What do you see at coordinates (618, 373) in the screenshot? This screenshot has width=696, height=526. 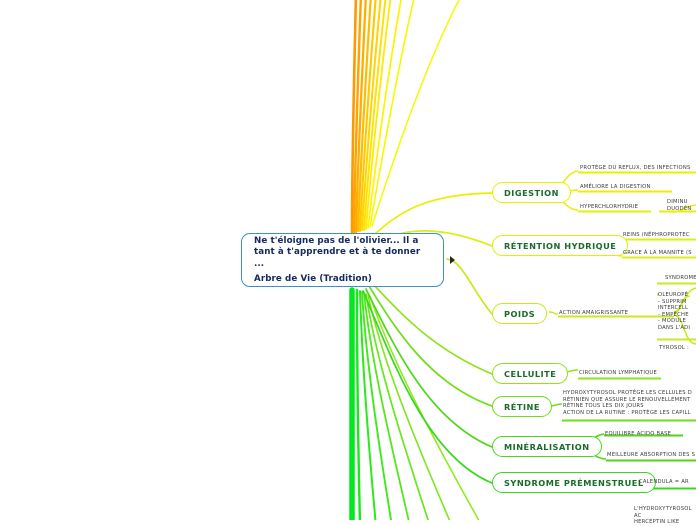 I see `leaf-cellulite-circulation-lymphatique: CIRCULATION LYMPHATIQUE` at bounding box center [618, 373].